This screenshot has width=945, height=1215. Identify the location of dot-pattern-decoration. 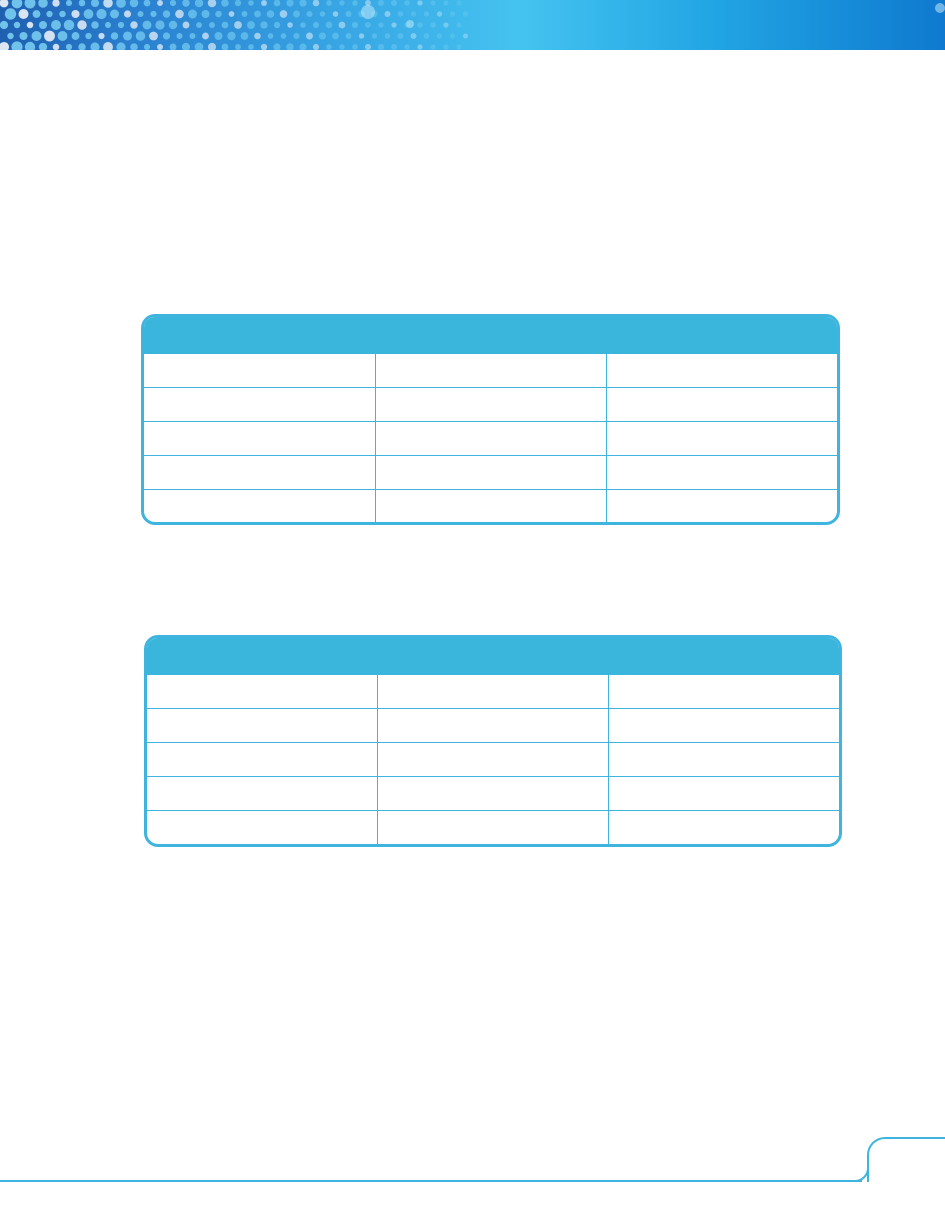
(472, 25).